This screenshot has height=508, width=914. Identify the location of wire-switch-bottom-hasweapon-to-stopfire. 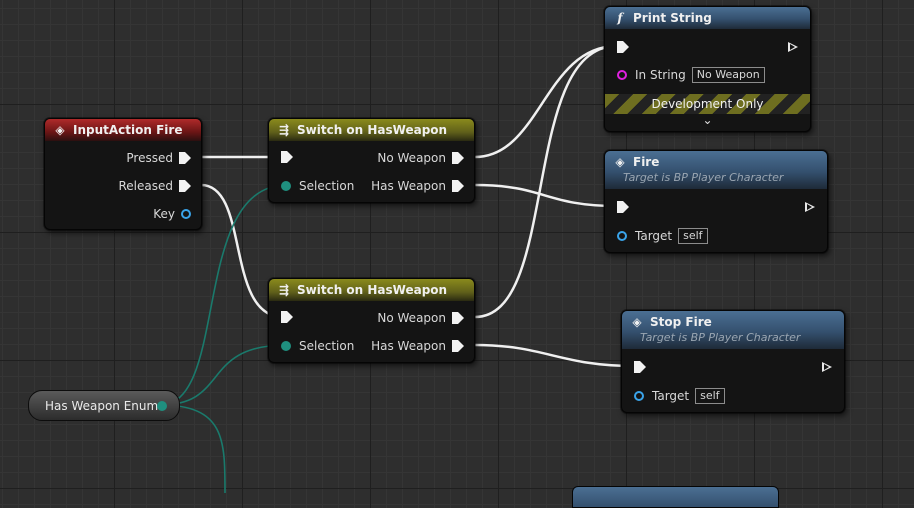
(554, 355).